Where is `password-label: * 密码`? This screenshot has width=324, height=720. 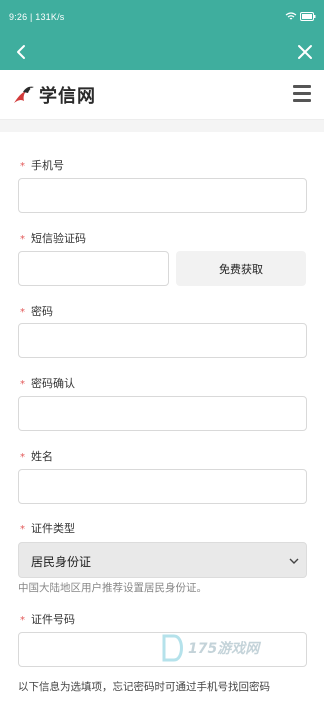
password-label: * 密码 is located at coordinates (36, 311).